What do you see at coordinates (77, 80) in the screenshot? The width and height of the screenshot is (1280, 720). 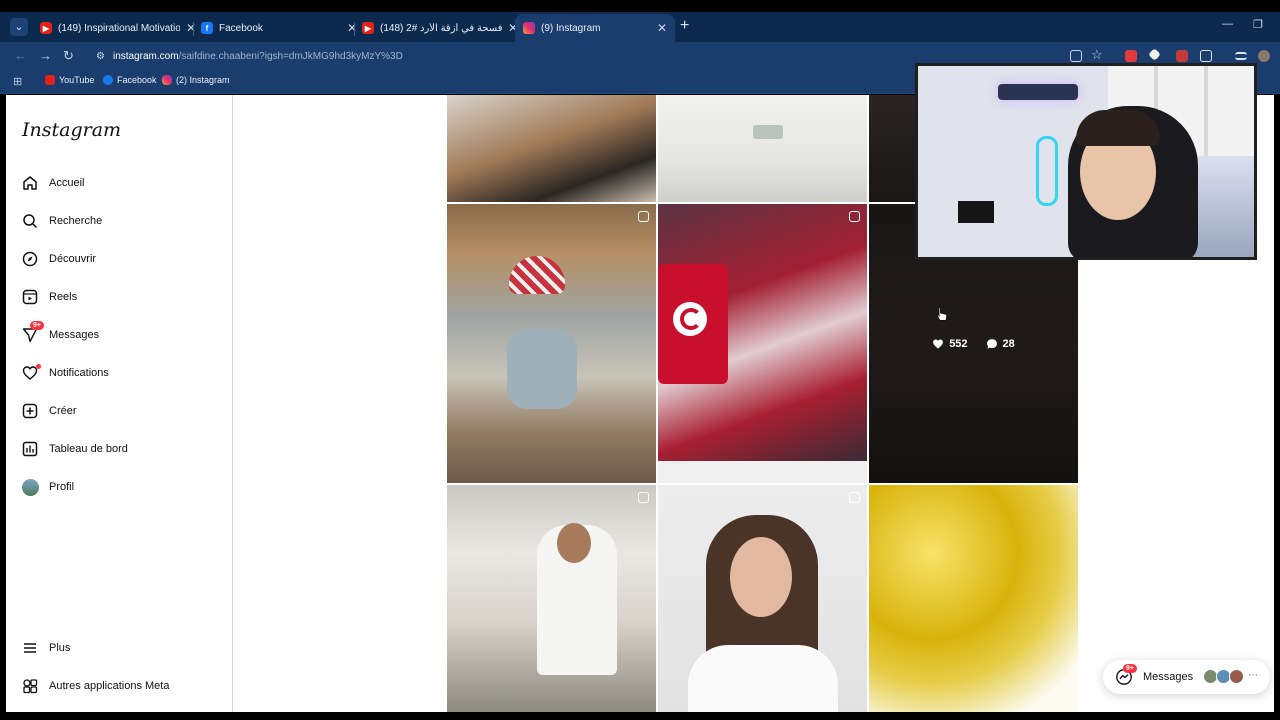 I see `bookmark-label: YouTube` at bounding box center [77, 80].